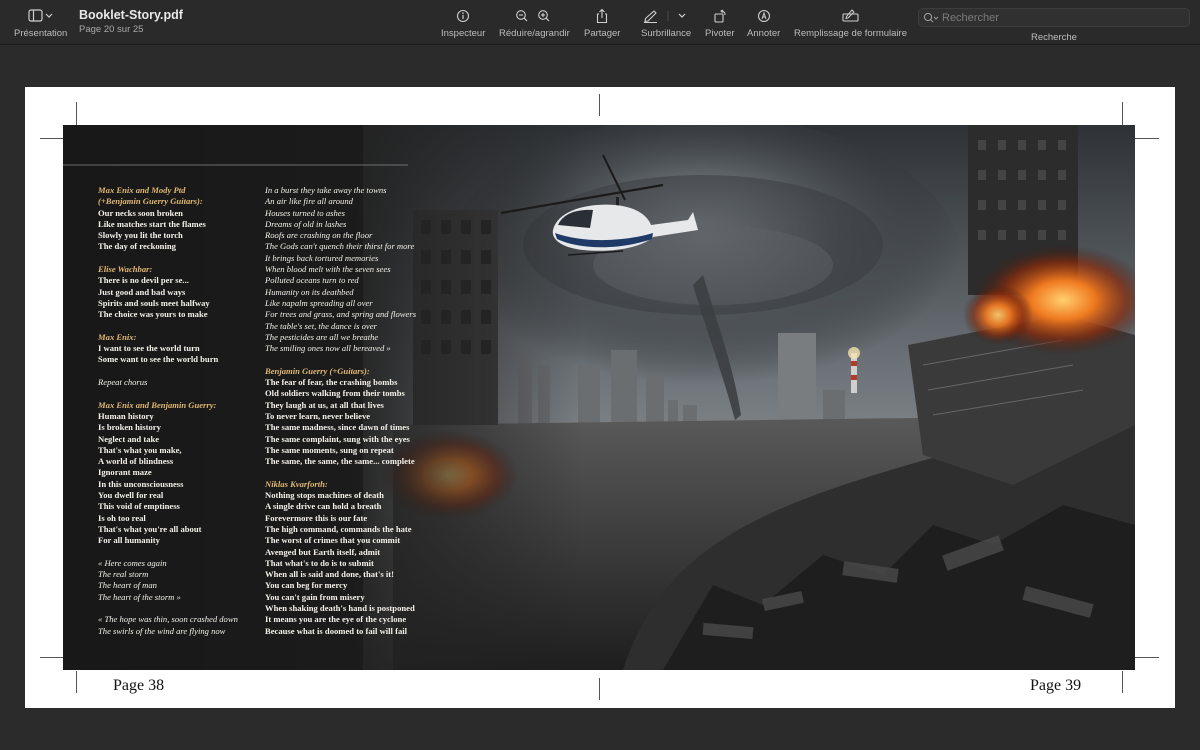  I want to click on lyrics-line: In this unconsciousness, so click(141, 483).